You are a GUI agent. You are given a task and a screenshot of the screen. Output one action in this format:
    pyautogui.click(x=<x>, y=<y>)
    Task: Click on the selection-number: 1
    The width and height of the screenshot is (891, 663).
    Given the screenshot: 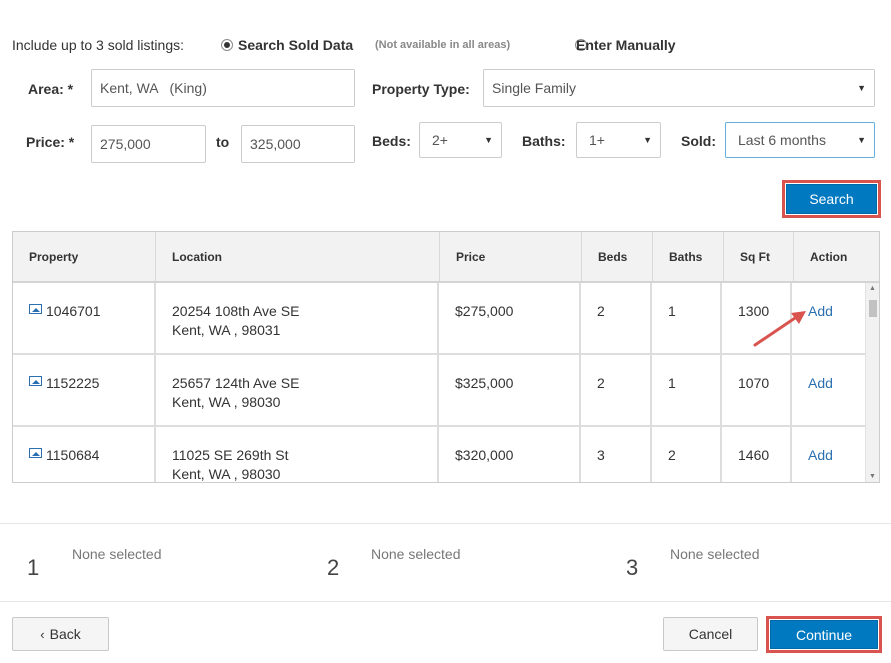 What is the action you would take?
    pyautogui.click(x=33, y=567)
    